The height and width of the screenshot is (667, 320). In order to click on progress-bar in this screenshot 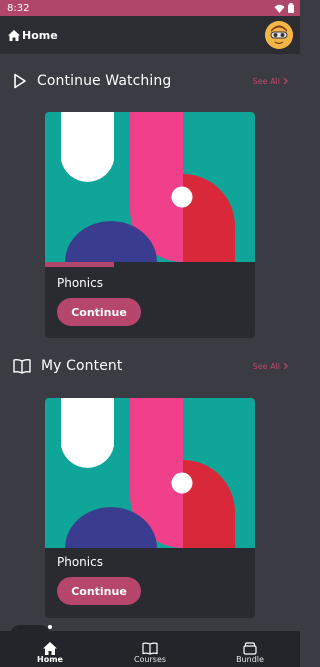, I will do `click(150, 264)`.